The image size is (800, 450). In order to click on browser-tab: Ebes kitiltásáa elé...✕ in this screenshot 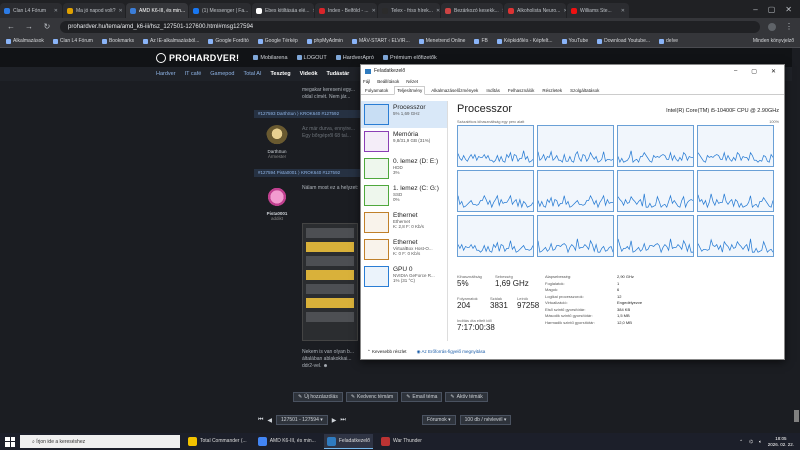, I will do `click(283, 10)`.